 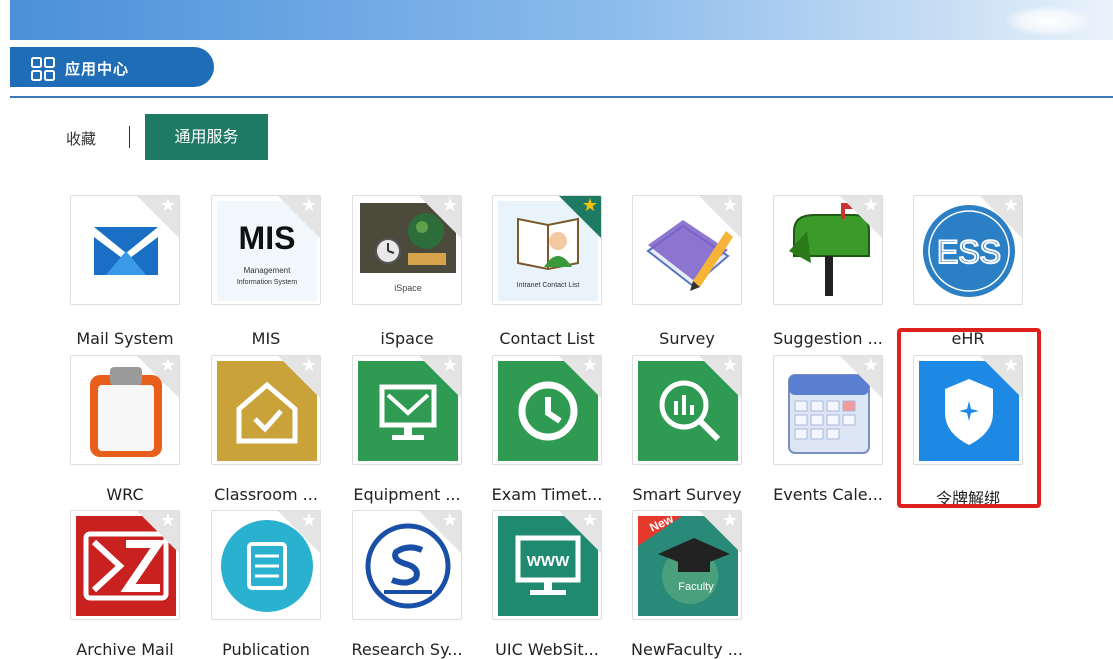 I want to click on header-divider, so click(x=561, y=97).